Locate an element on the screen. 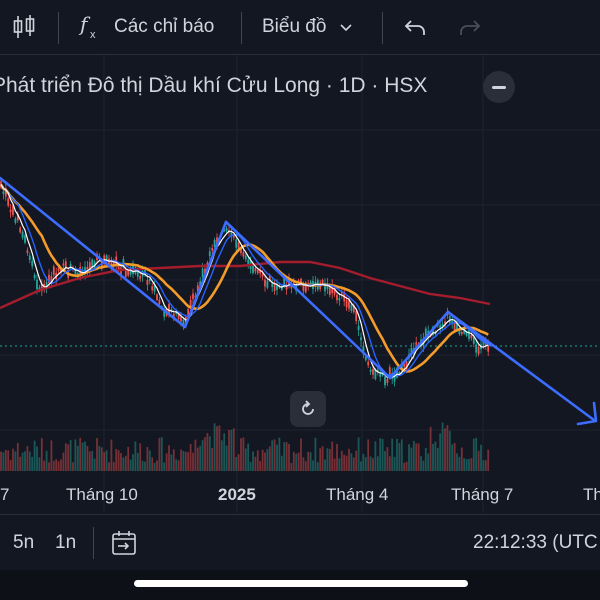 This screenshot has width=600, height=600. redo-button is located at coordinates (470, 27).